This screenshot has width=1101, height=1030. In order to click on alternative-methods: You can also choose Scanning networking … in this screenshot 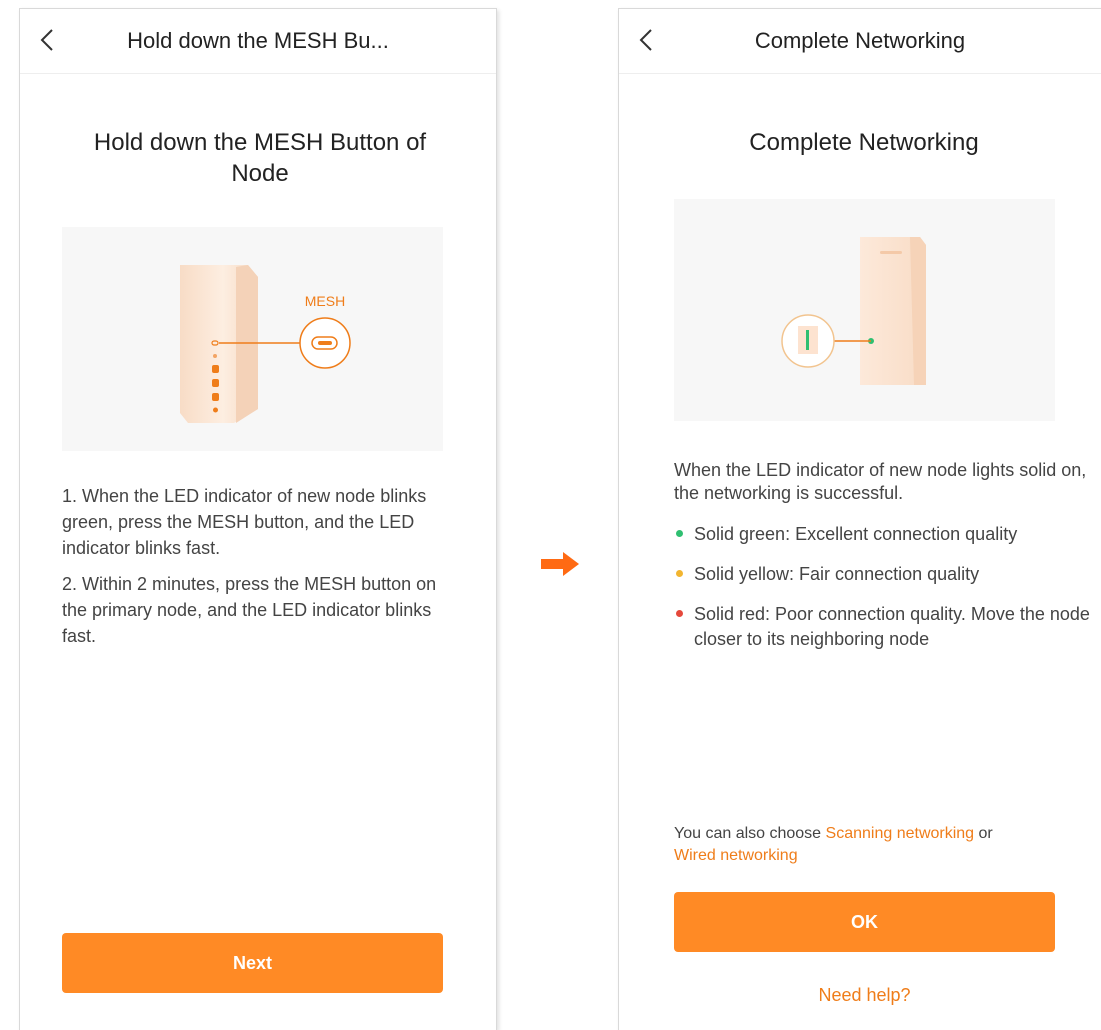, I will do `click(874, 844)`.